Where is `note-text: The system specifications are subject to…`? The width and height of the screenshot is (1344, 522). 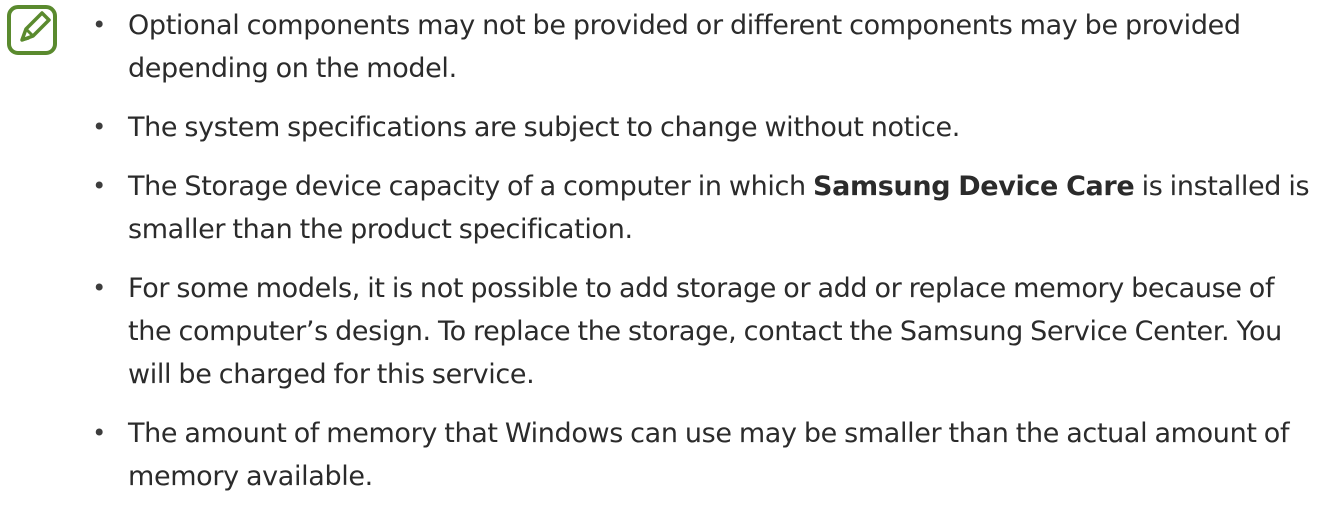 note-text: The system specifications are subject to… is located at coordinates (544, 127).